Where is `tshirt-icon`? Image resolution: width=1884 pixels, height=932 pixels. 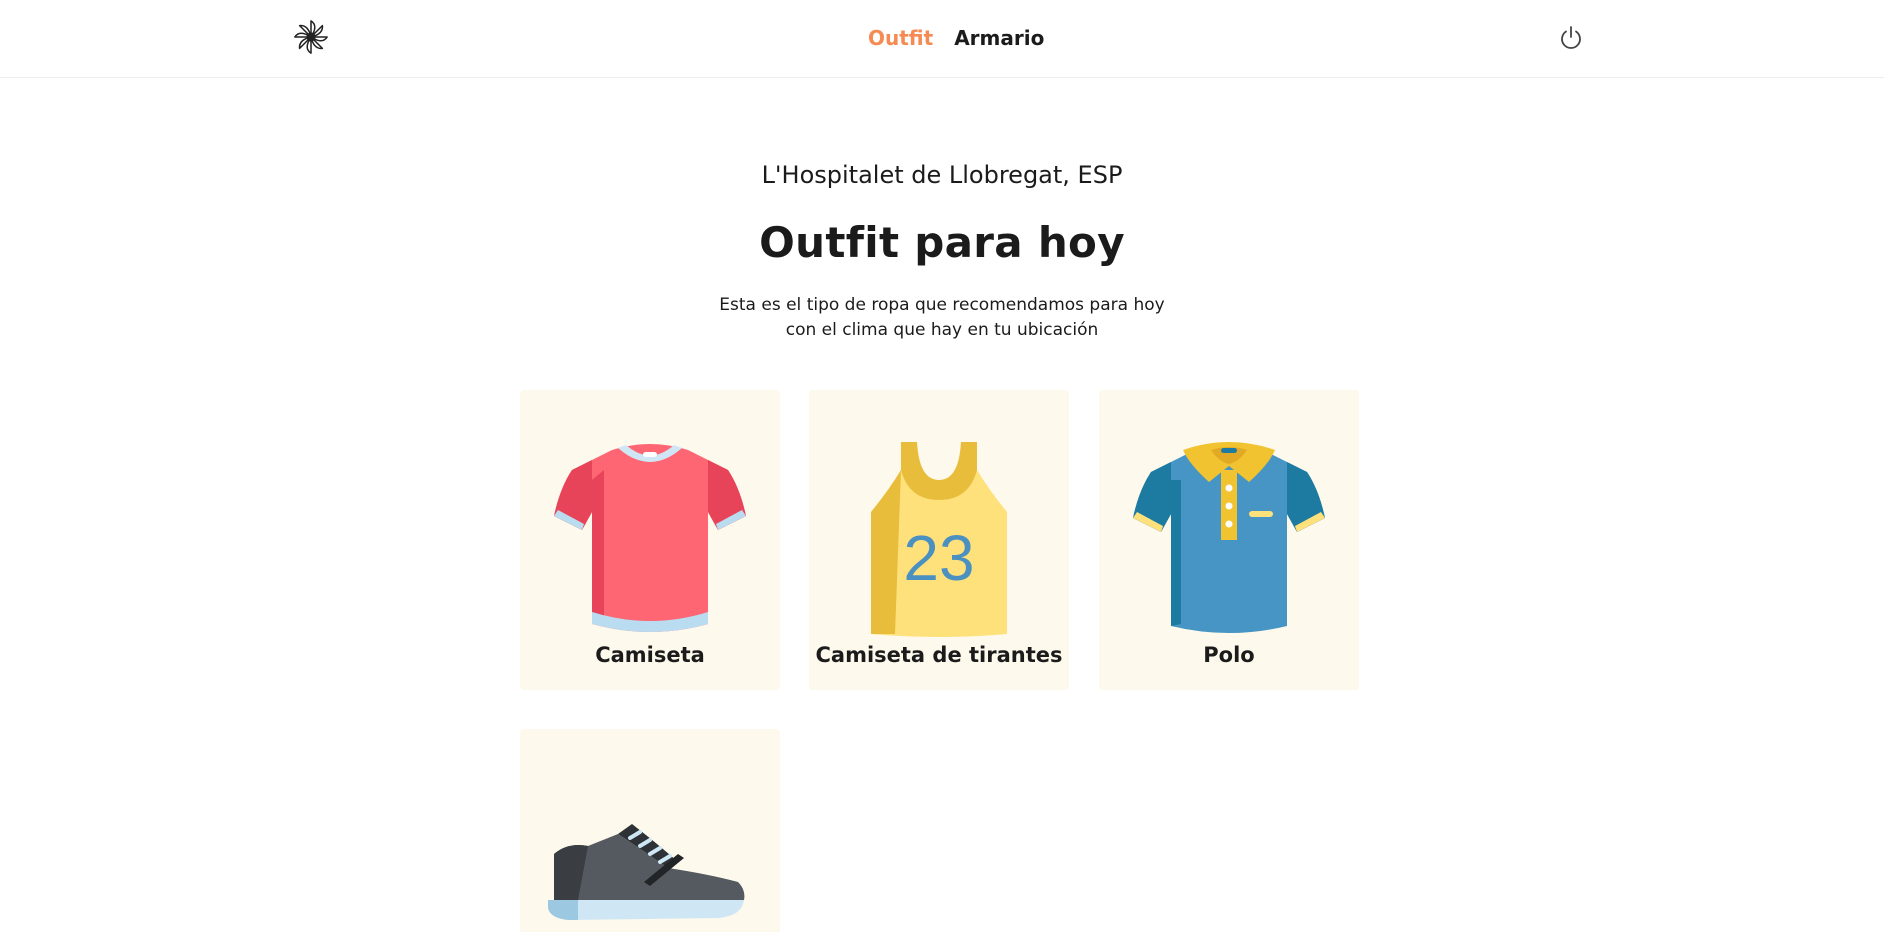
tshirt-icon is located at coordinates (650, 538).